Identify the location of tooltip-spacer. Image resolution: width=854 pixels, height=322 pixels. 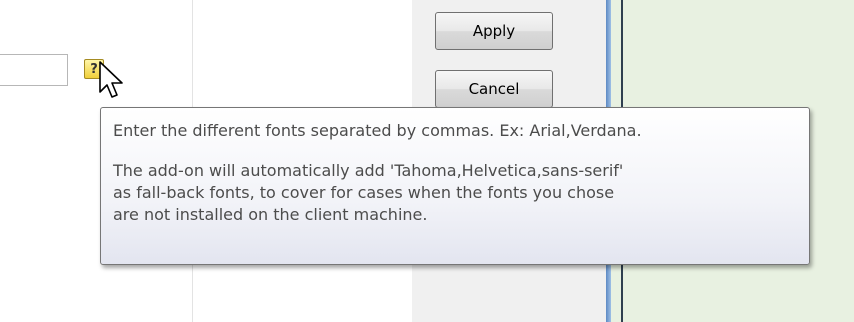
(455, 151).